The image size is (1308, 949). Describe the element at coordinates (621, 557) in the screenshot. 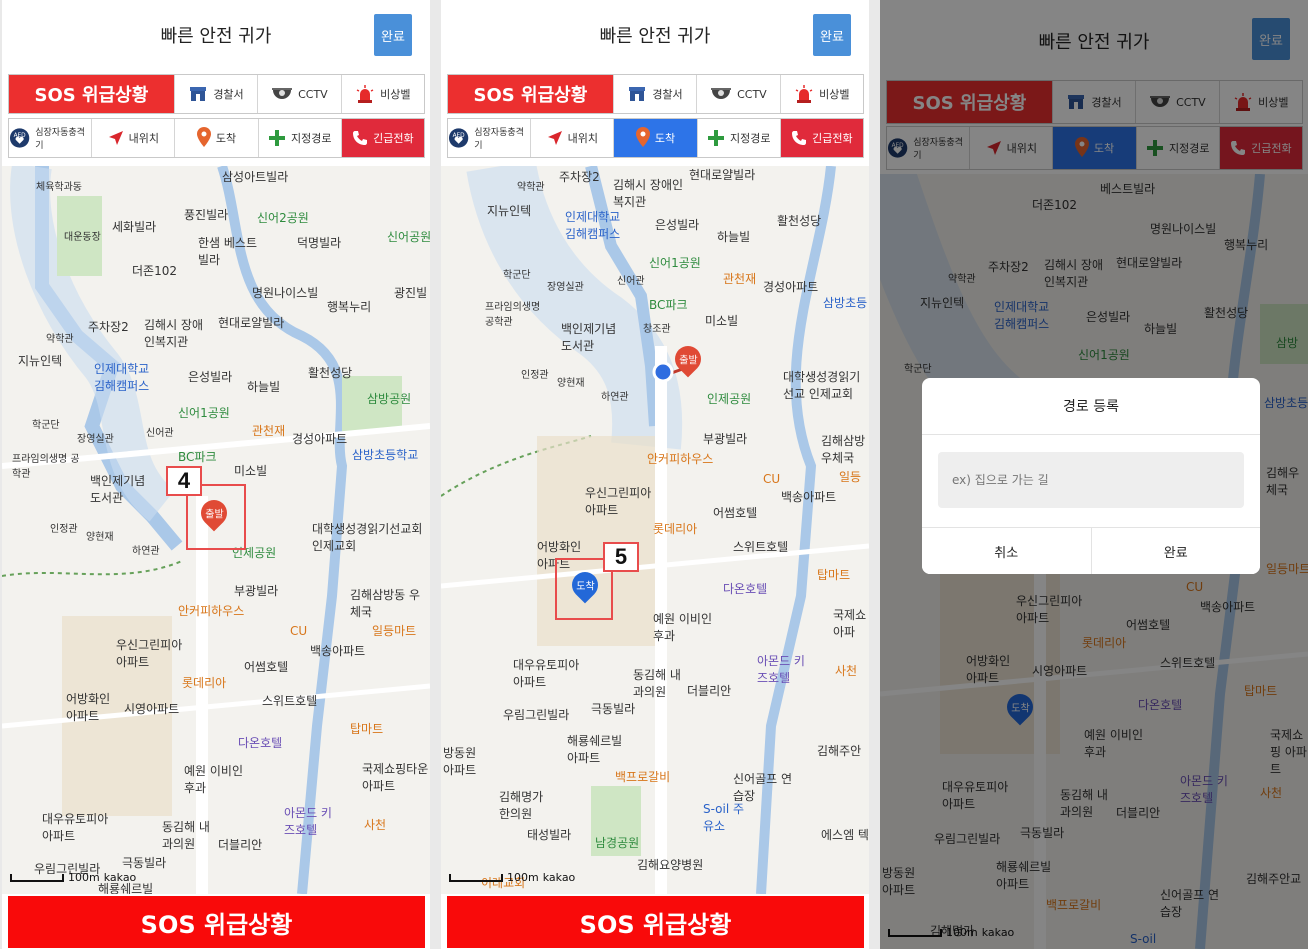

I see `step-badge: 5` at that location.